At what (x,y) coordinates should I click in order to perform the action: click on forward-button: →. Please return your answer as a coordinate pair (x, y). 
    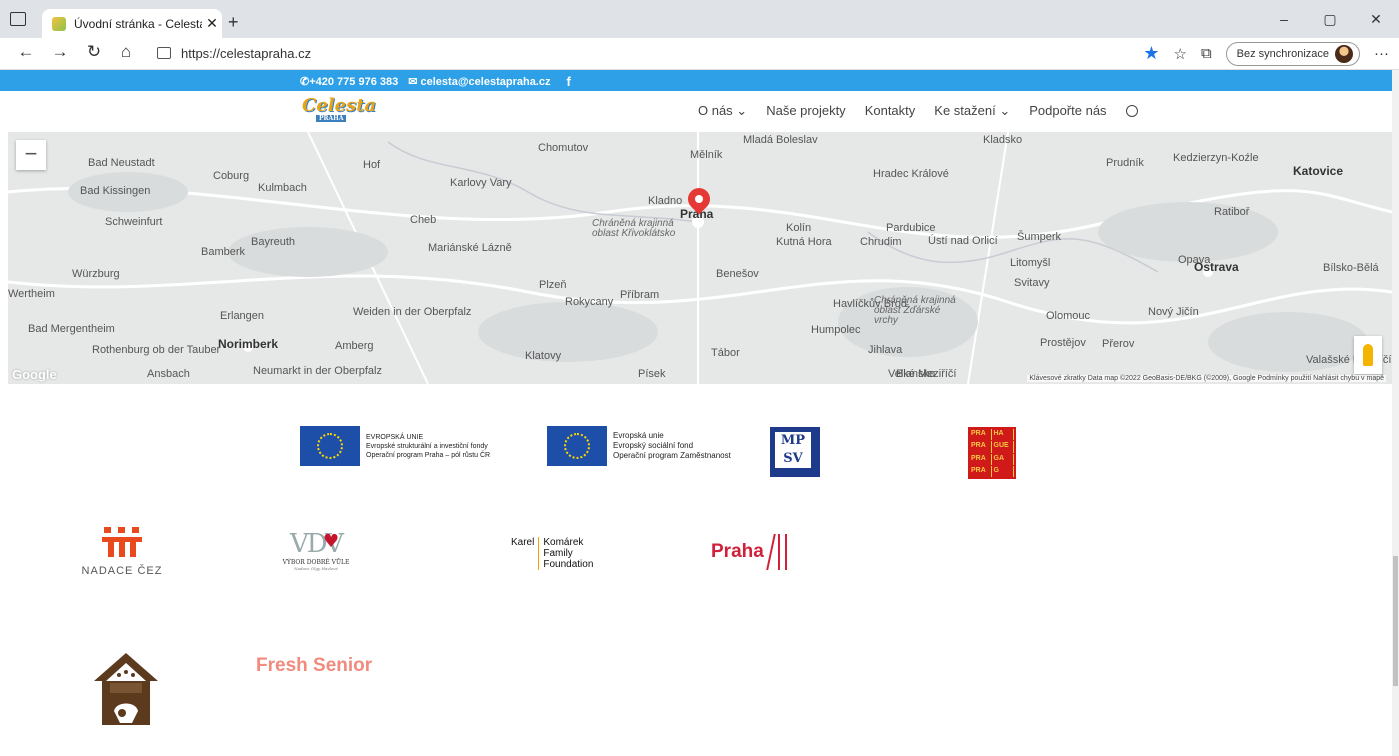
    Looking at the image, I should click on (60, 52).